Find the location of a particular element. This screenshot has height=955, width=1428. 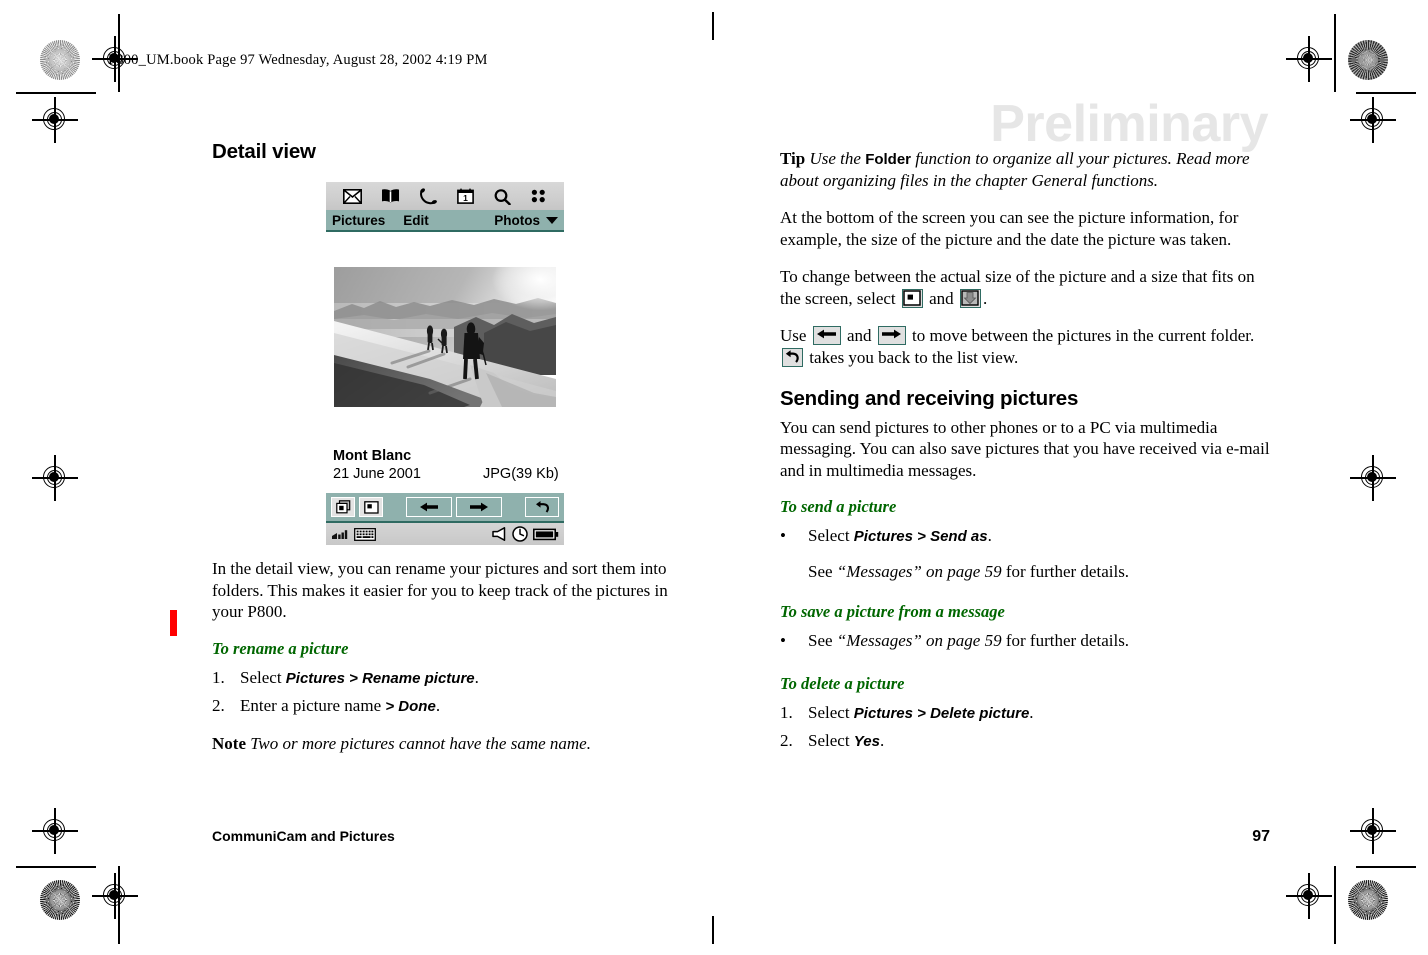

procedure-title-send: To send a picture is located at coordinates (838, 507).